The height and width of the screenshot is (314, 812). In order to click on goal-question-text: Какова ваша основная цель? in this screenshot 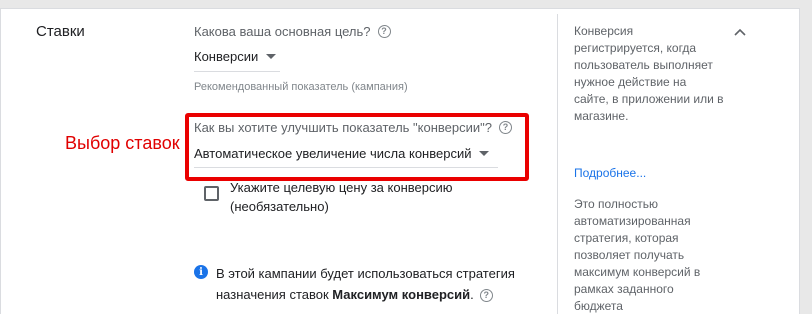, I will do `click(282, 31)`.